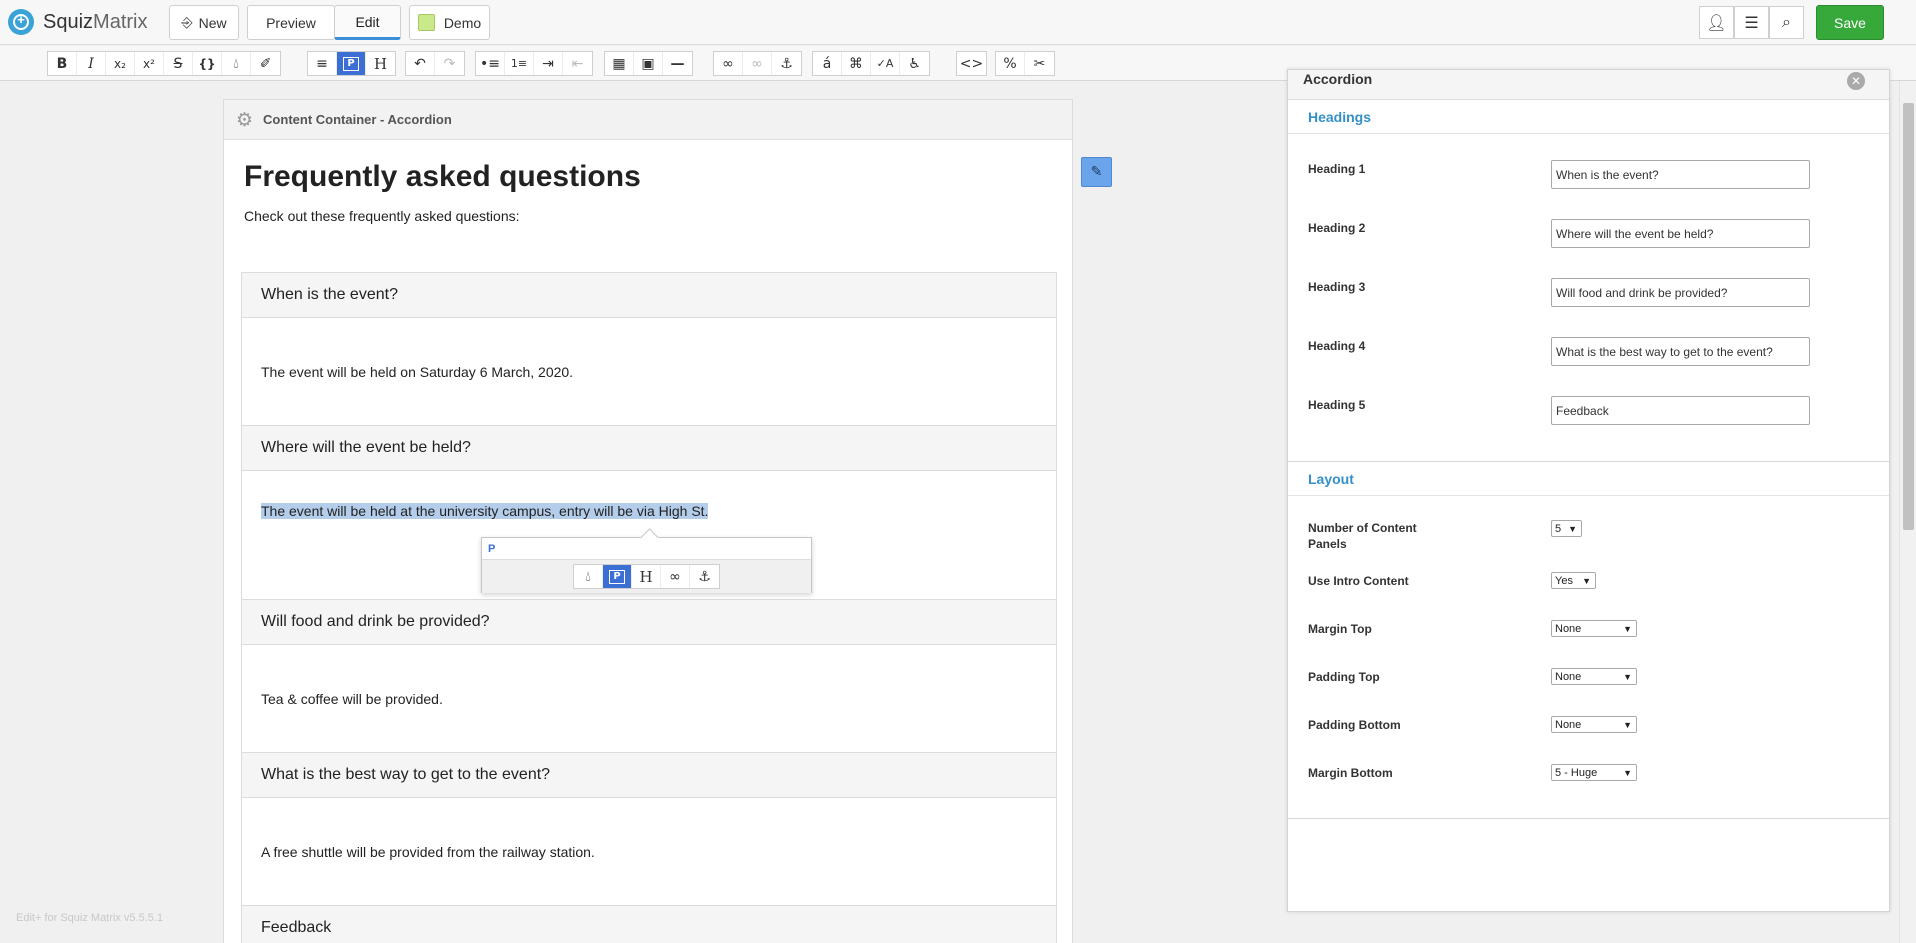 Image resolution: width=1916 pixels, height=943 pixels. Describe the element at coordinates (1337, 405) in the screenshot. I see `heading-5-label: Heading 5` at that location.